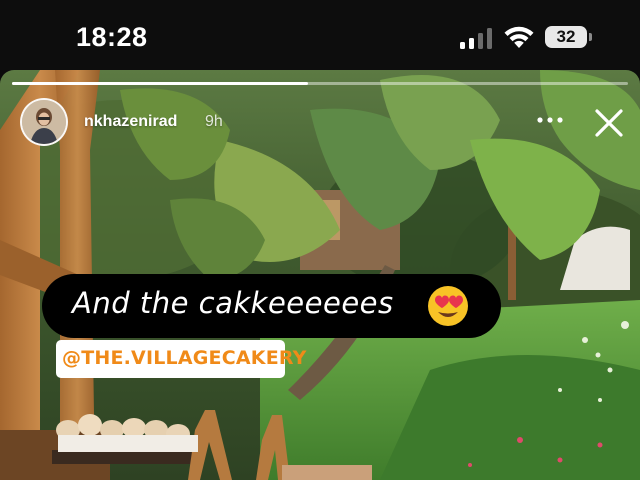 The image size is (640, 480). Describe the element at coordinates (448, 306) in the screenshot. I see `heart-eyes-emoji-icon` at that location.